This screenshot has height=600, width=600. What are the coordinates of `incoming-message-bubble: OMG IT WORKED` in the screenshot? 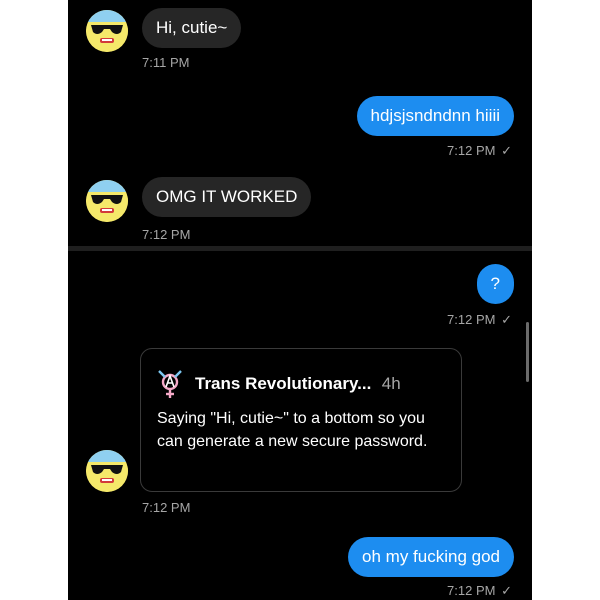 It's located at (227, 197).